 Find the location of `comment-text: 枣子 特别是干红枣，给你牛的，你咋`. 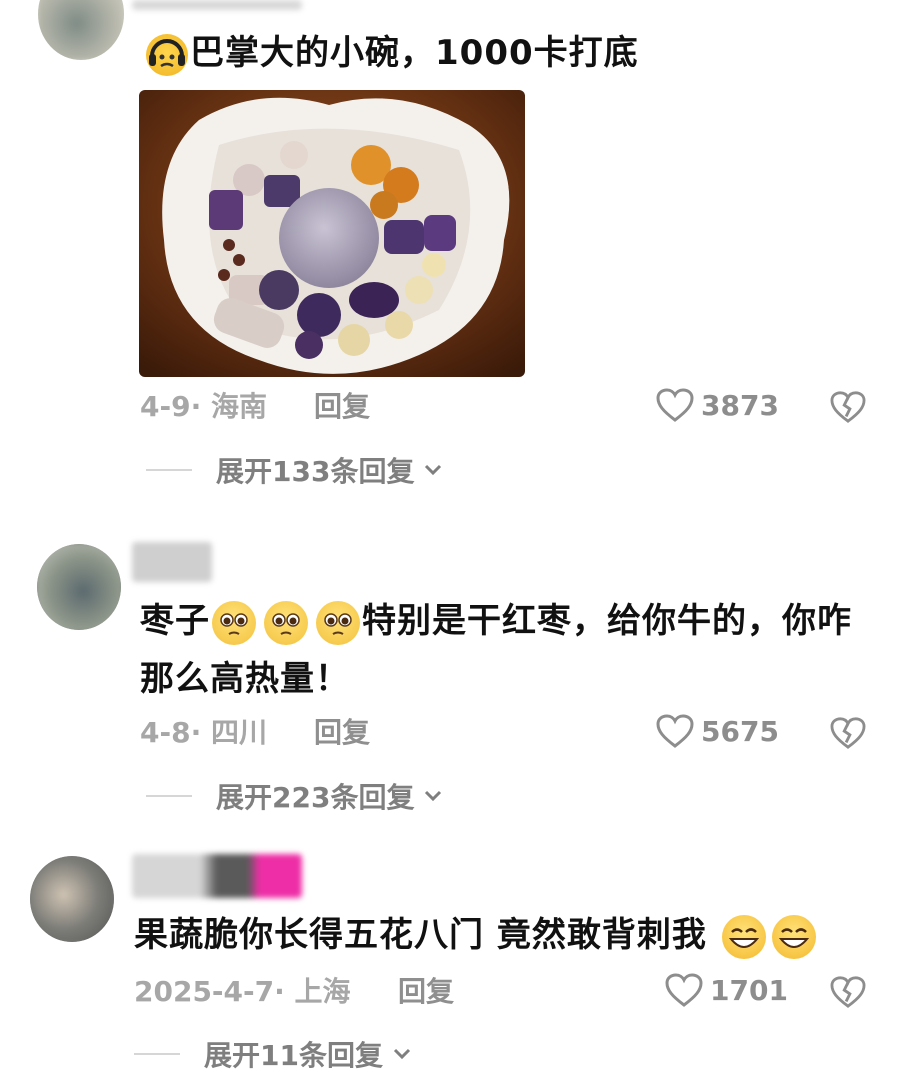

comment-text: 枣子 特别是干红枣，给你牛的，你咋 is located at coordinates (496, 621).